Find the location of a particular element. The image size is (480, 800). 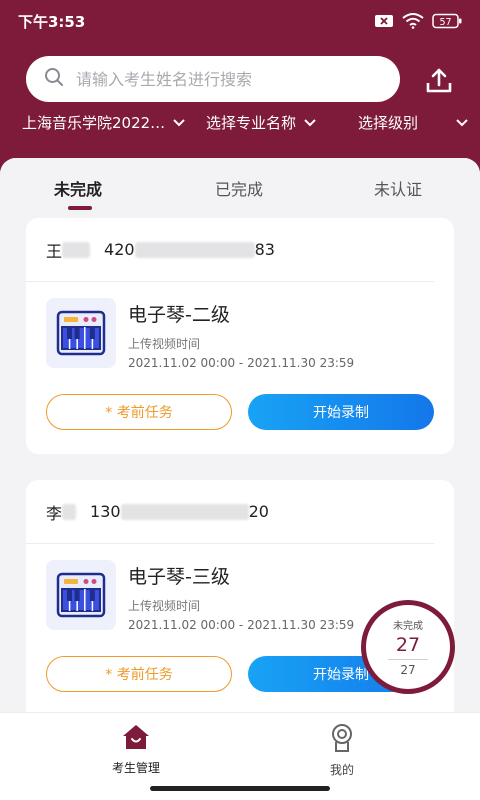

major-filter: 选择专业名称 is located at coordinates (261, 122).